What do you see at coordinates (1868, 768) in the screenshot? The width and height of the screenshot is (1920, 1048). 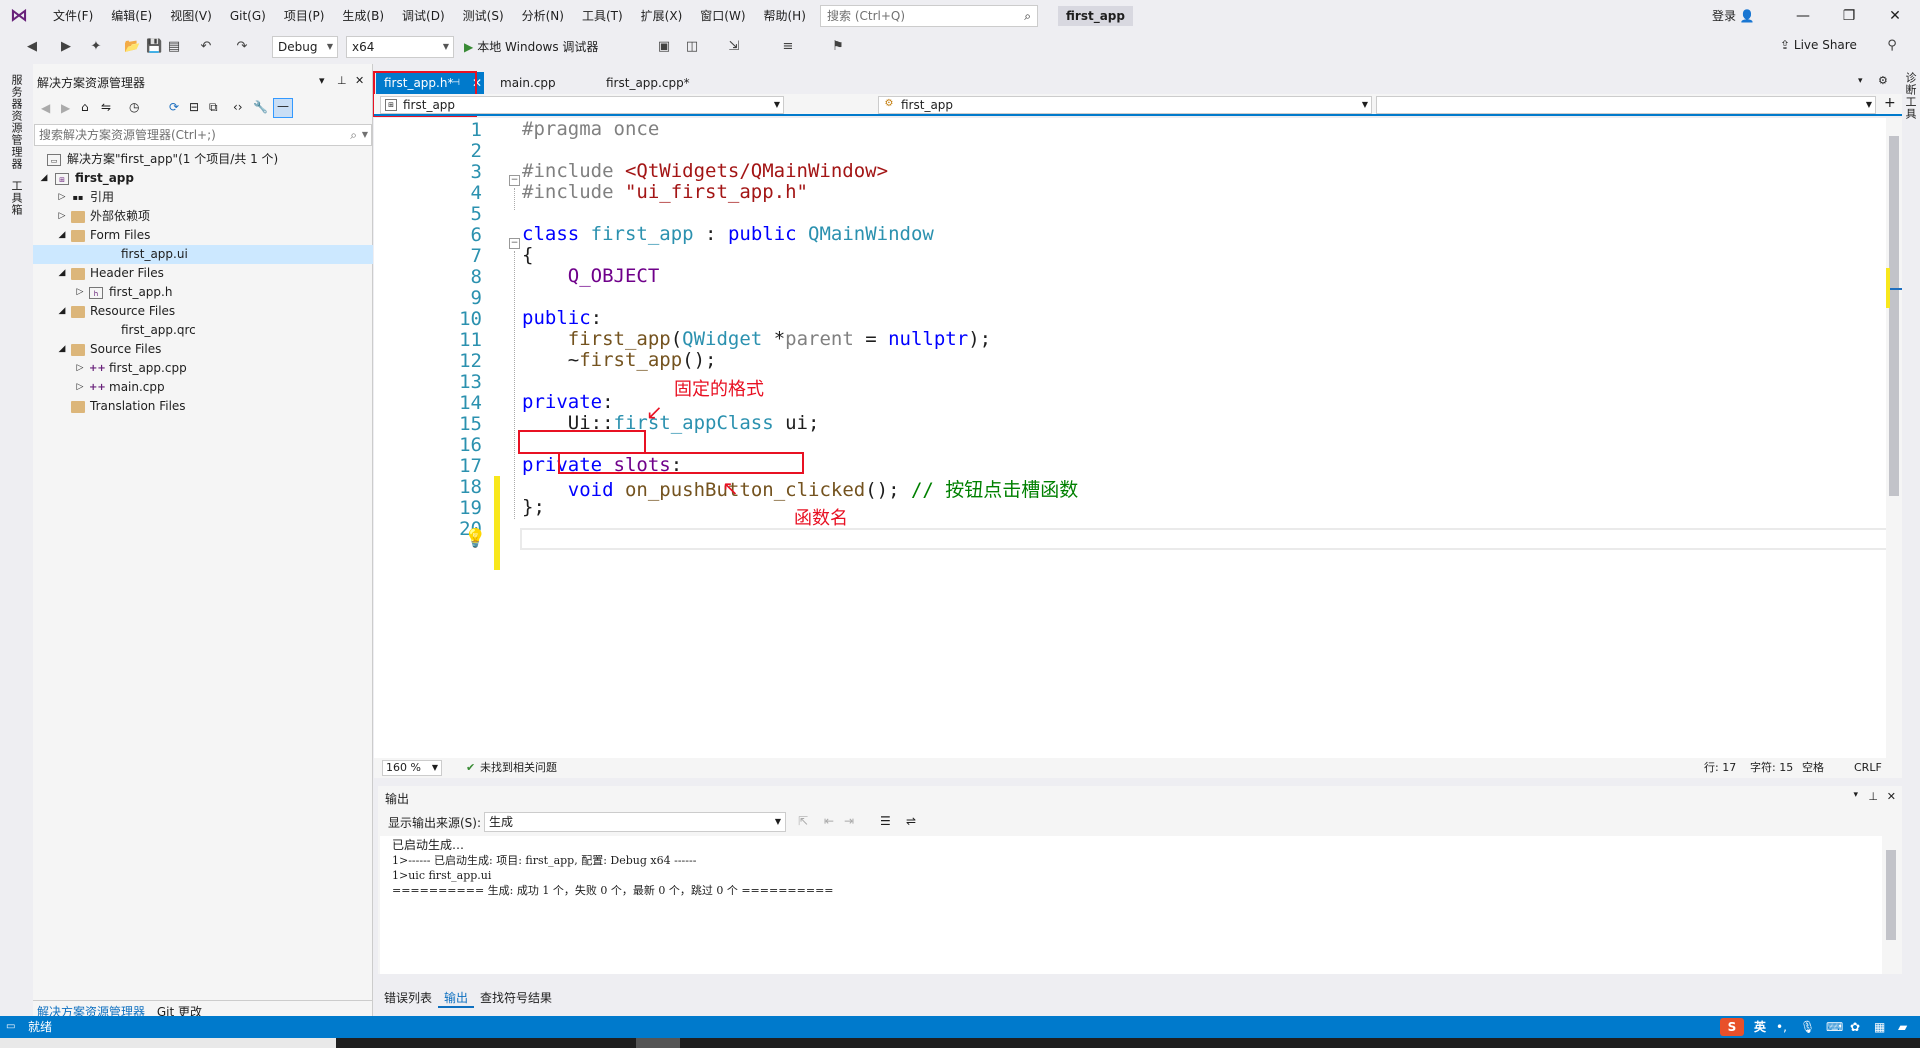 I see `line-ending-indicator: CRLF` at bounding box center [1868, 768].